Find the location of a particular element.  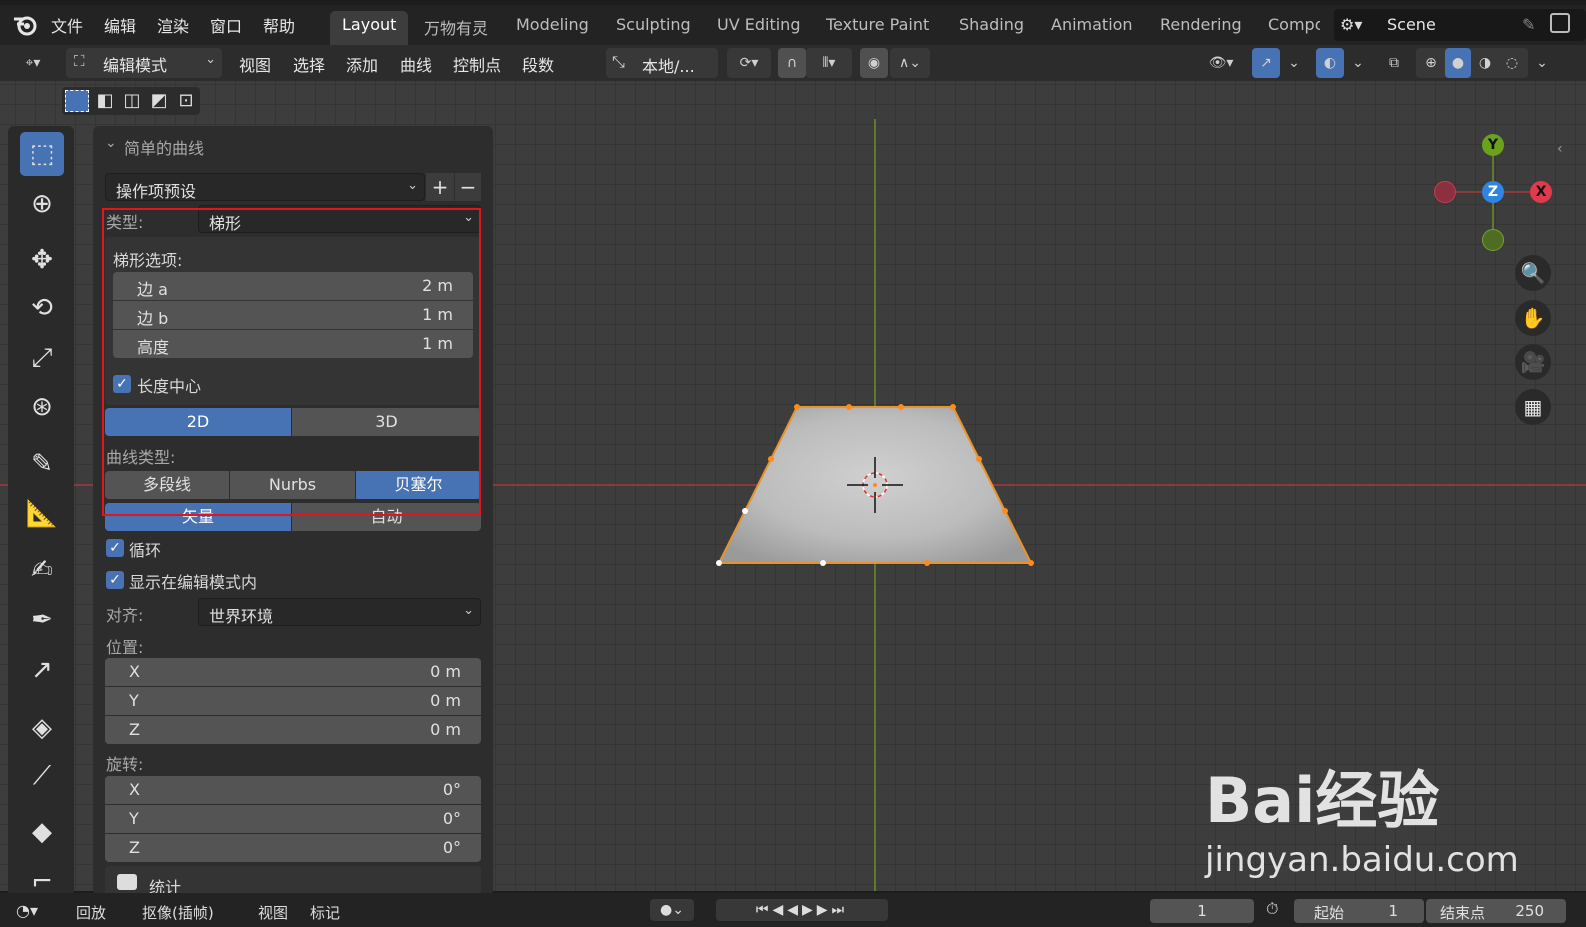

loop-checkbox: ✓ is located at coordinates (115, 548).